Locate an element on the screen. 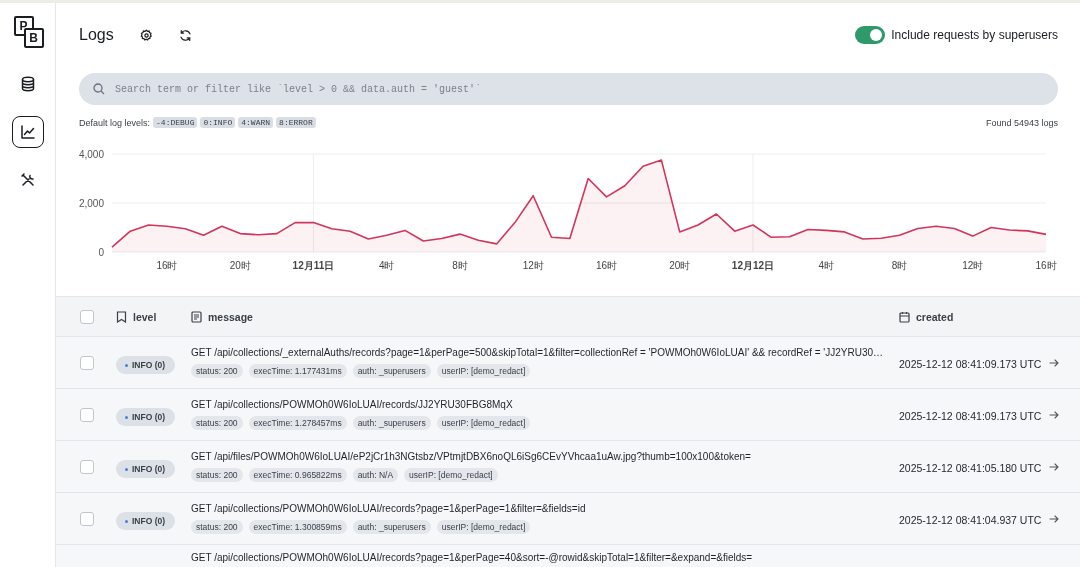  y-tick-label: 4,000 is located at coordinates (91, 154).